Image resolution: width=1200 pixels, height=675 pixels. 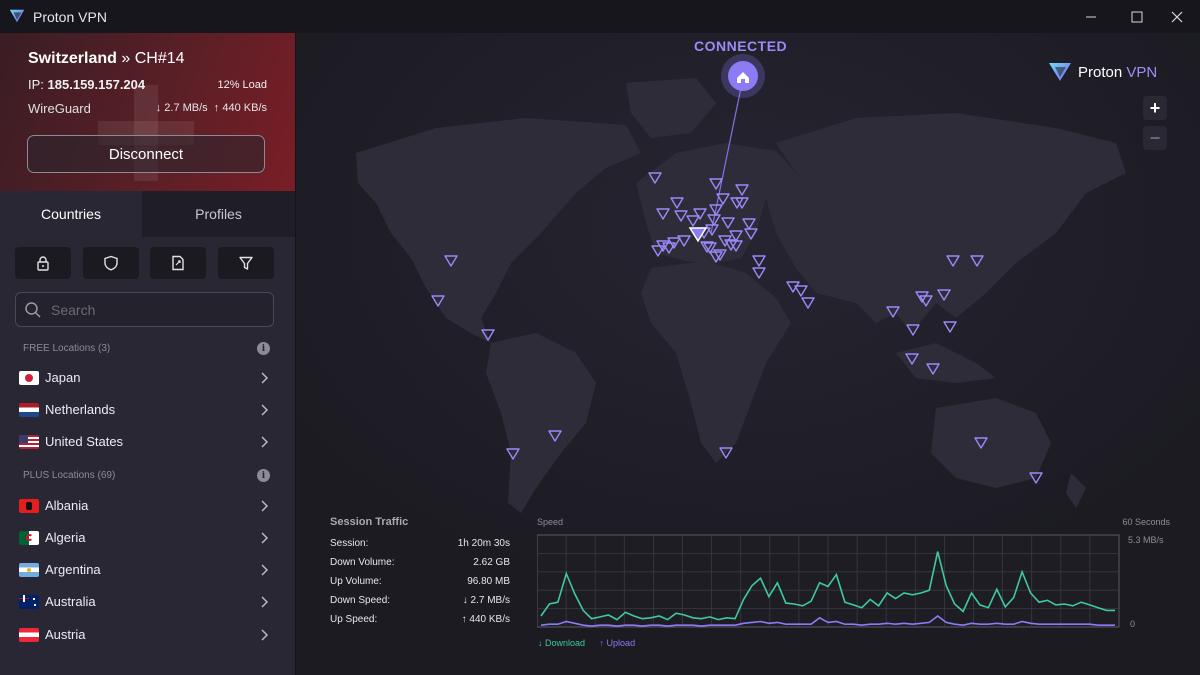 What do you see at coordinates (147, 636) in the screenshot?
I see `country-item-austria: Austria` at bounding box center [147, 636].